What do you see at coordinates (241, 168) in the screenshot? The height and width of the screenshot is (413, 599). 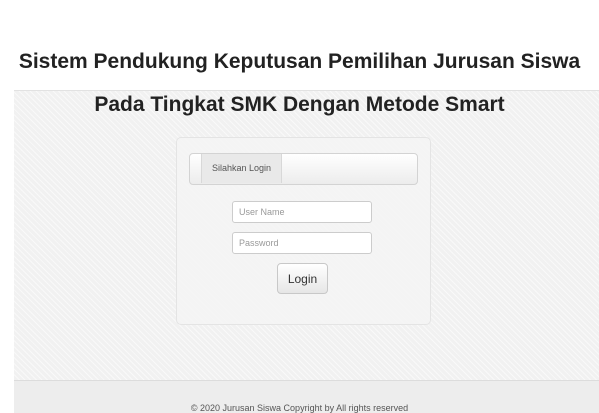 I see `tab-login: Silahkan Login` at bounding box center [241, 168].